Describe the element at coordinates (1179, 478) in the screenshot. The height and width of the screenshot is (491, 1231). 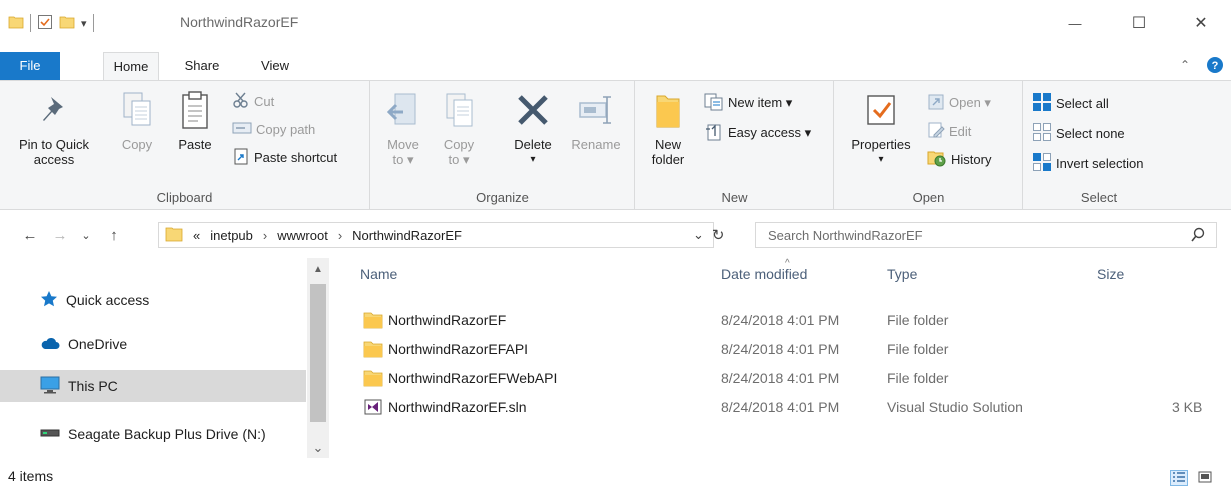
I see `details-view-button` at that location.